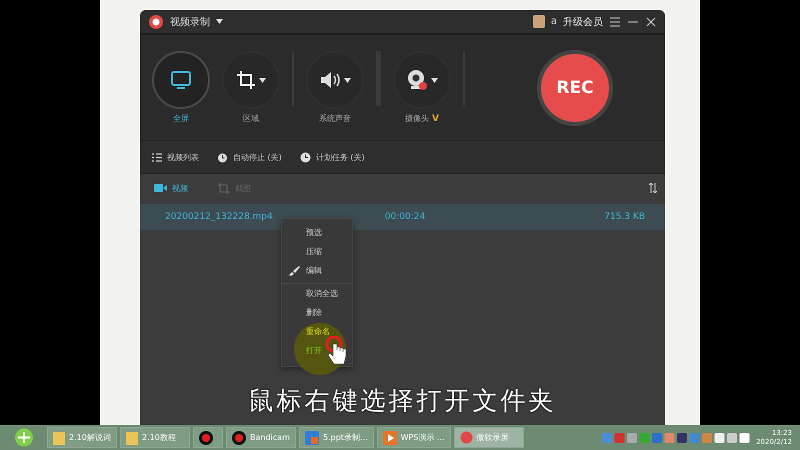  Describe the element at coordinates (181, 80) in the screenshot. I see `monitor-icon` at that location.